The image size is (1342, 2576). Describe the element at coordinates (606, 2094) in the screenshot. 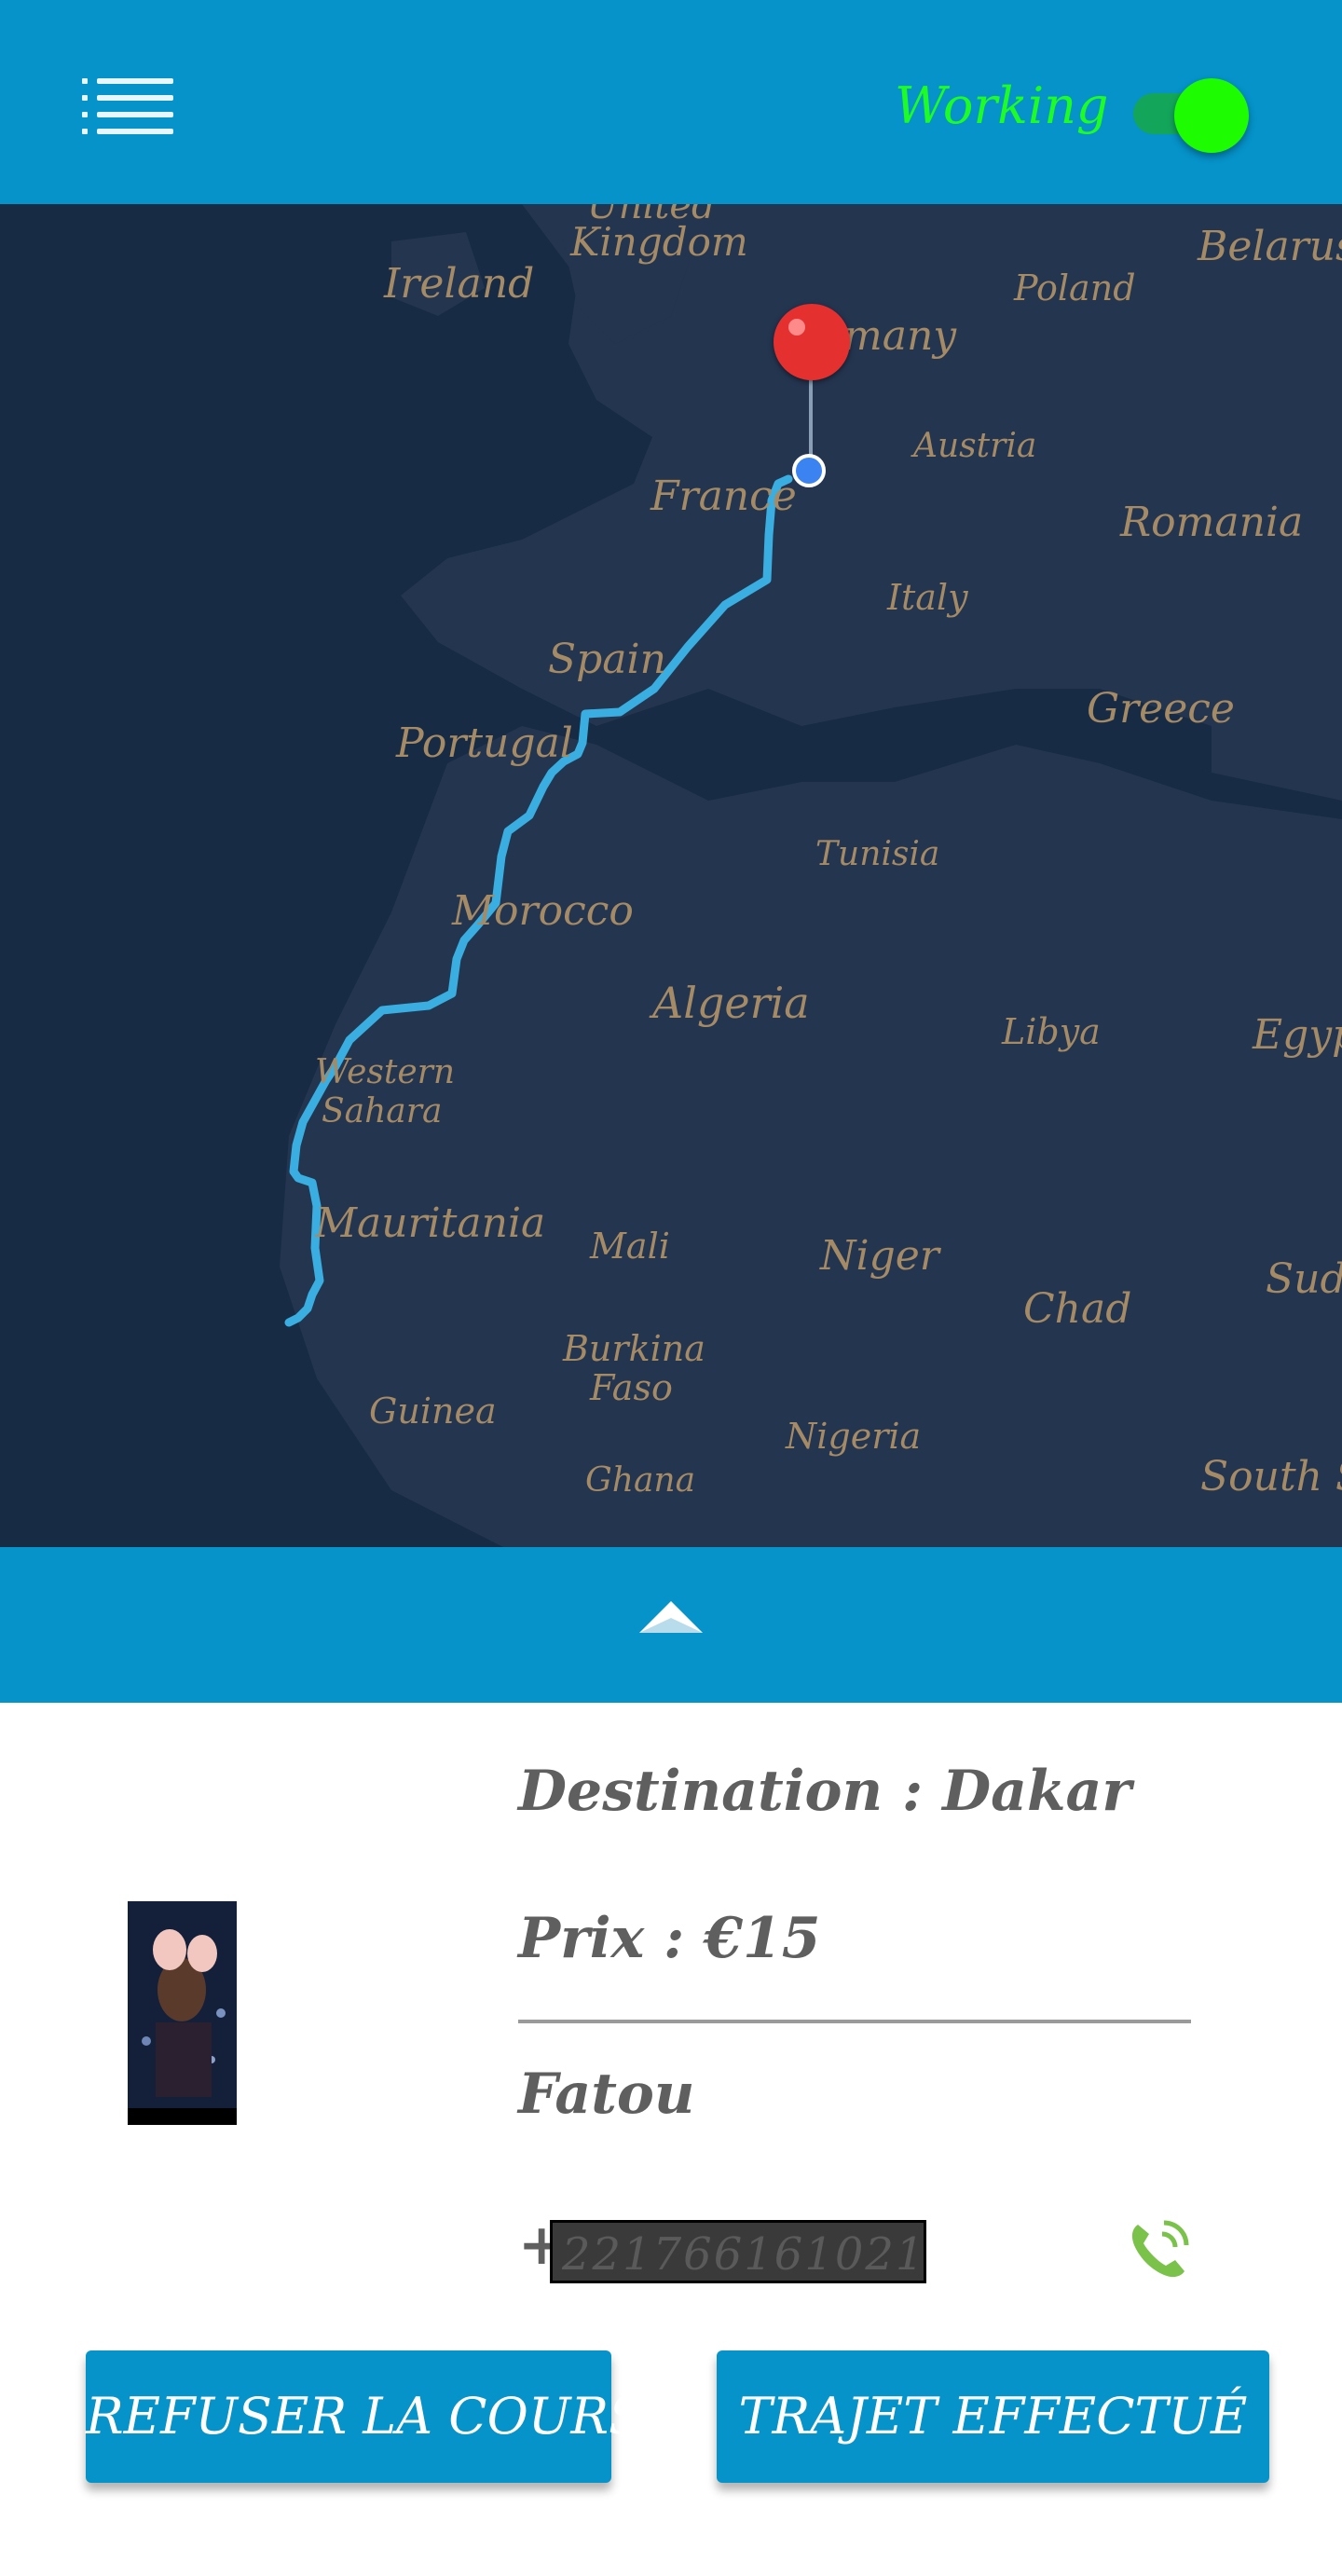

I see `client-name: Fatou` at that location.